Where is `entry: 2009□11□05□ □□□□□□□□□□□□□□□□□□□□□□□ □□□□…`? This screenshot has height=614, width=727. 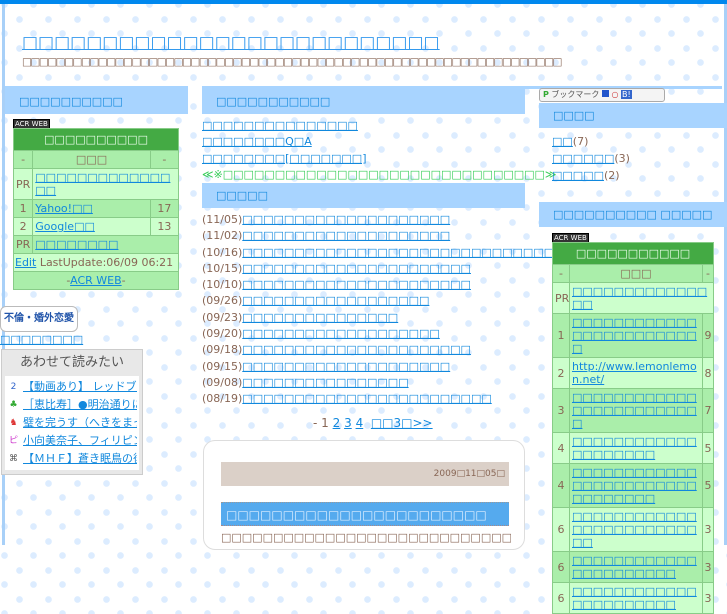 entry: 2009□11□05□ □□□□□□□□□□□□□□□□□□□□□□□ □□□□… is located at coordinates (364, 495).